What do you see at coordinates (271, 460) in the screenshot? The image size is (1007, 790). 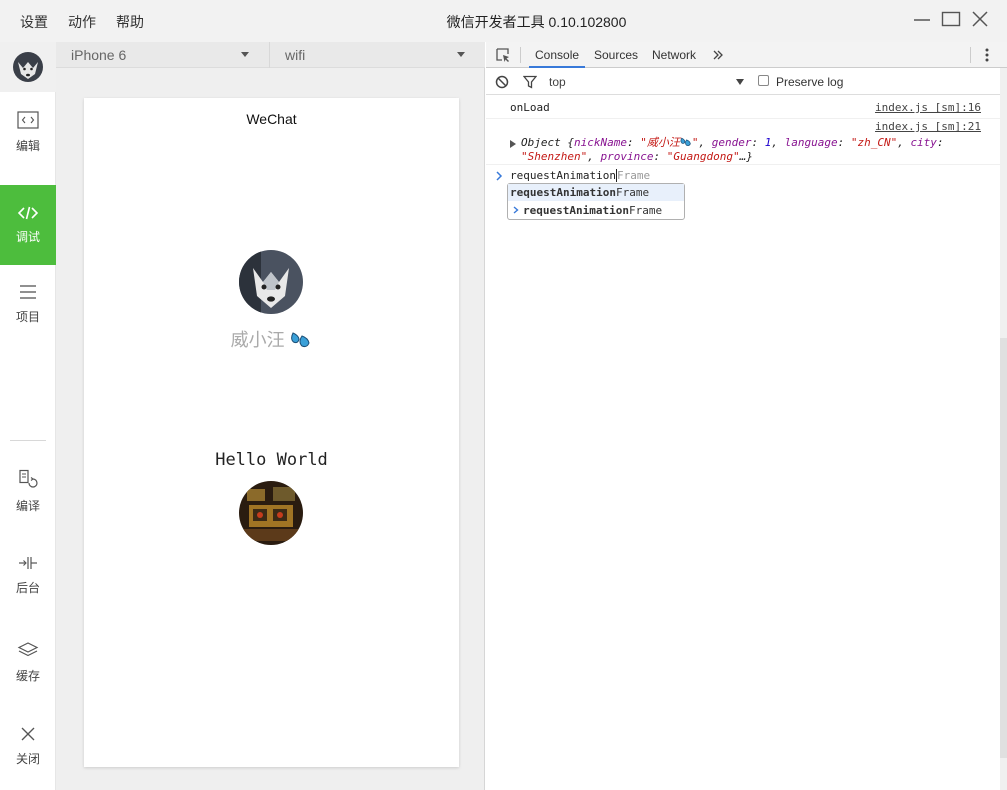 I see `hello-text: Hello World` at bounding box center [271, 460].